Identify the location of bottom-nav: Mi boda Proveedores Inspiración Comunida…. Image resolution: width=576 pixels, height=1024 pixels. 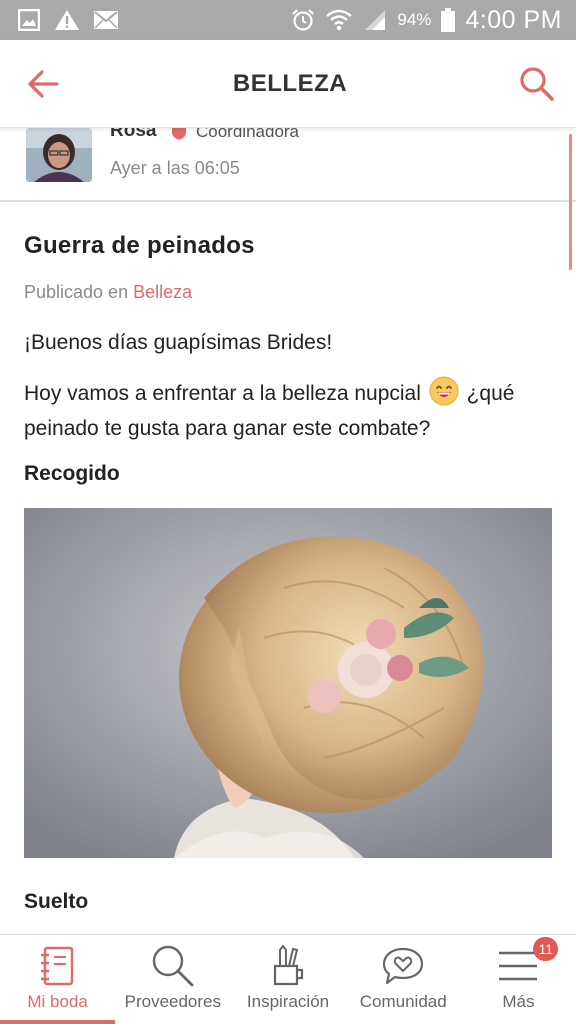
(288, 979).